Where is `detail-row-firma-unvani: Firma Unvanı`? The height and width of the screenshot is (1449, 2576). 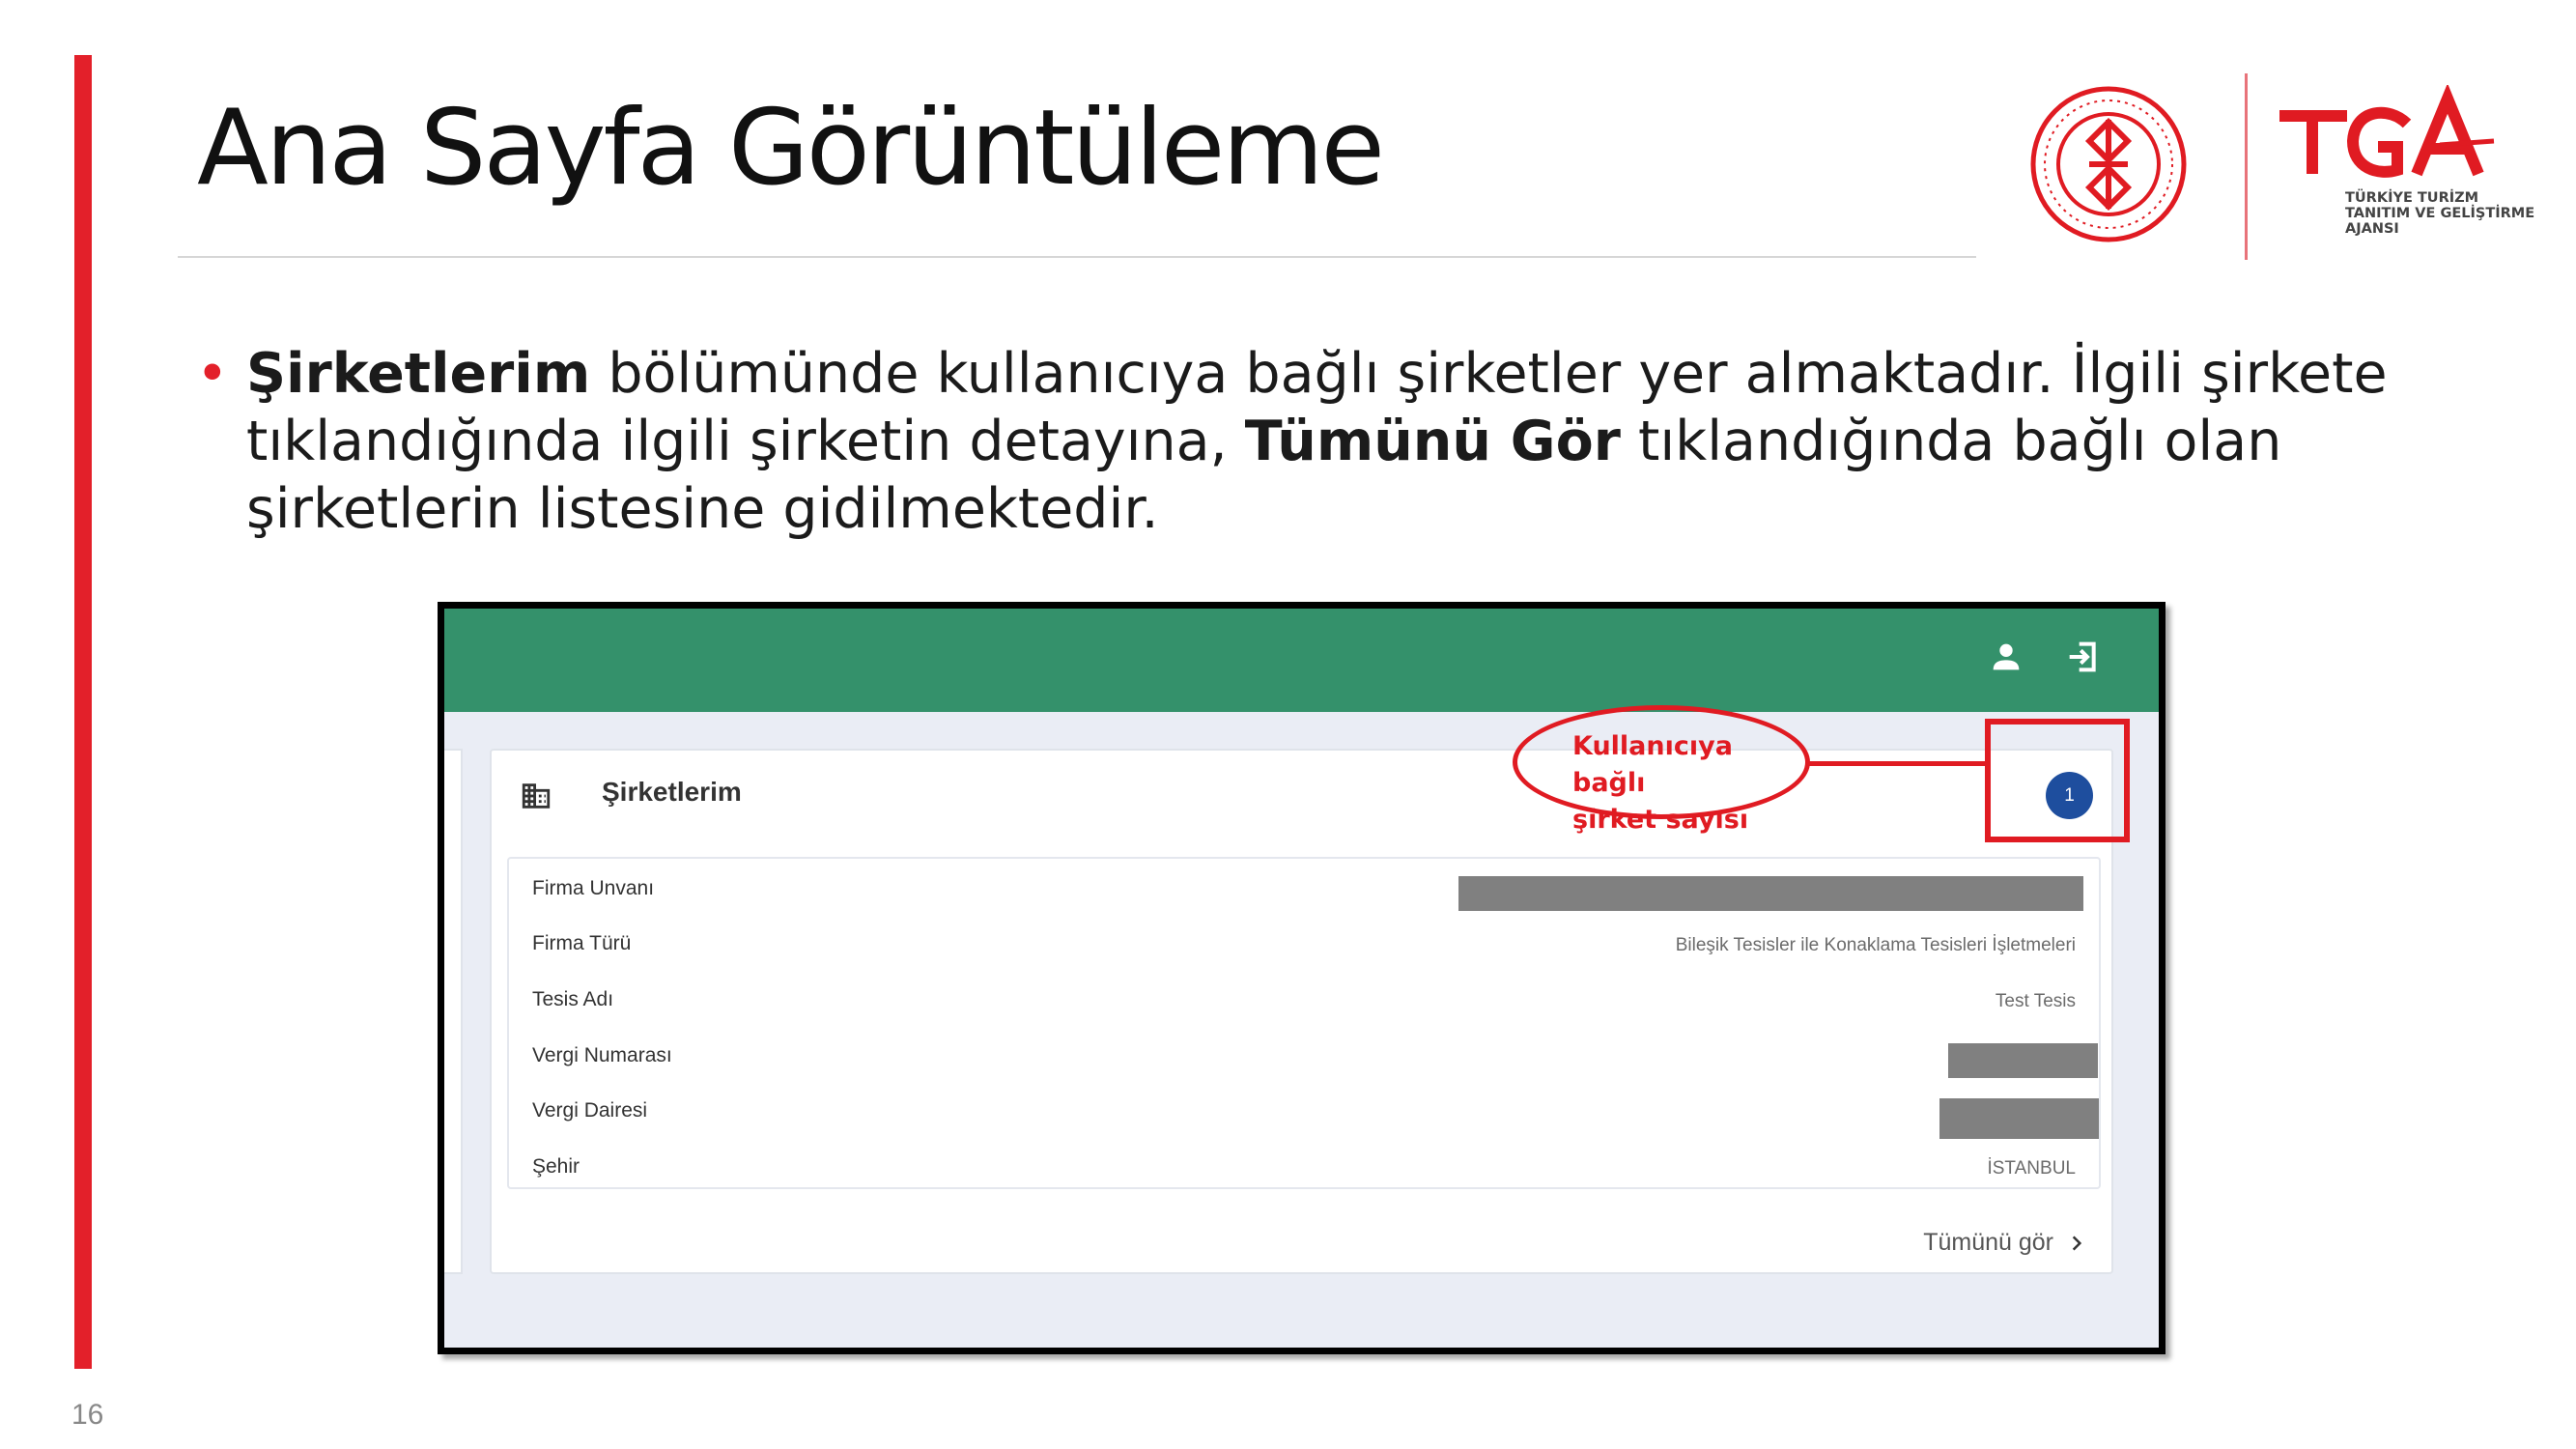
detail-row-firma-unvani: Firma Unvanı is located at coordinates (1304, 889).